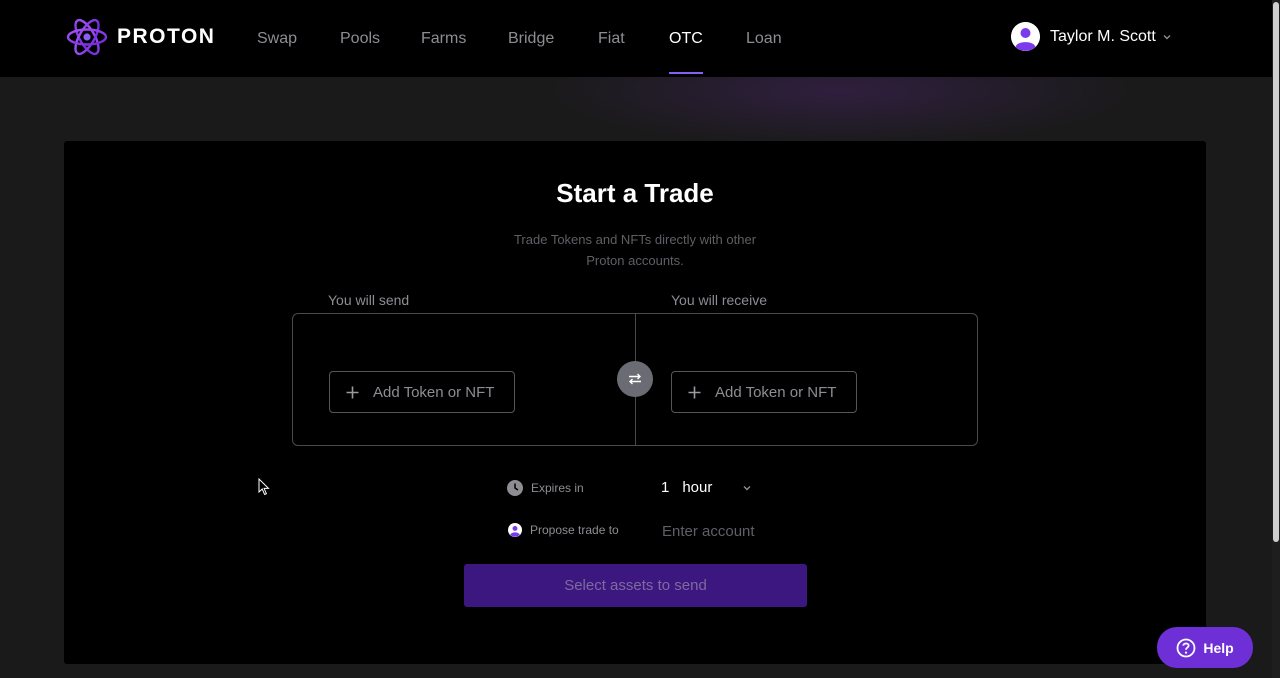 The image size is (1280, 678). I want to click on propose-row-label: Propose trade to, so click(563, 530).